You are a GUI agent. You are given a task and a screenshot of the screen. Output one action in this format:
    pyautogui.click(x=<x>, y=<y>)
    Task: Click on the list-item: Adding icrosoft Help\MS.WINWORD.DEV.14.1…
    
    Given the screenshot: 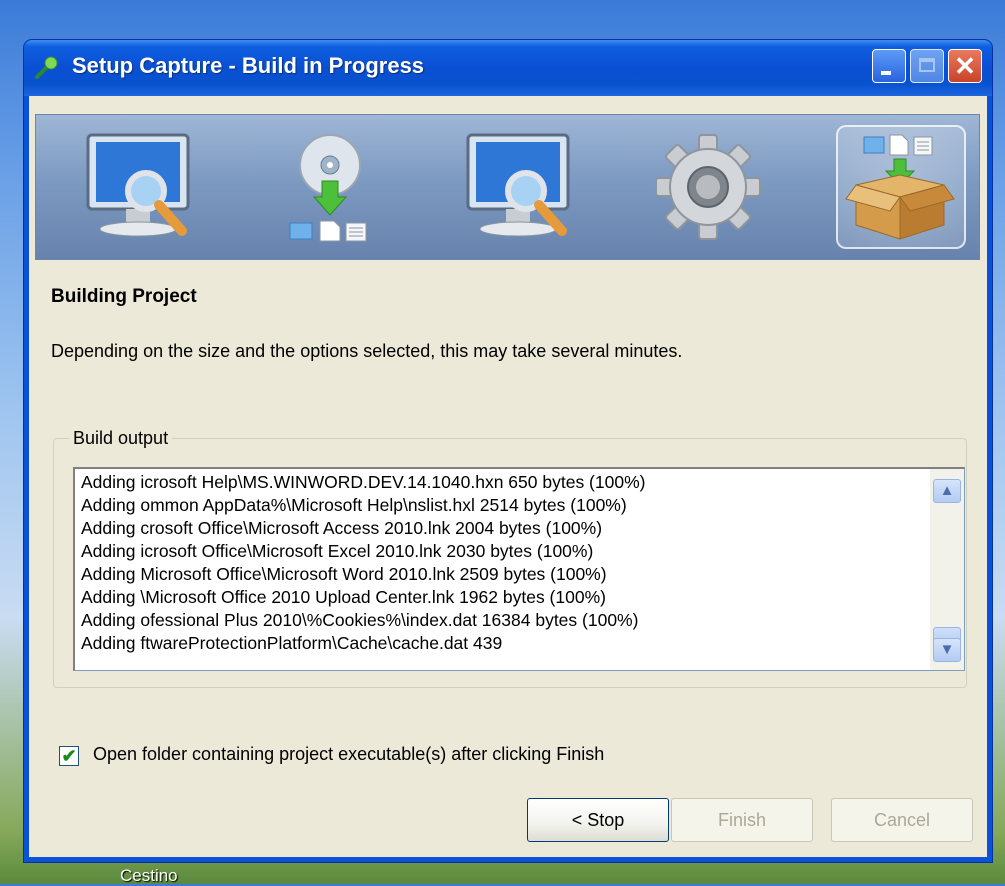 What is the action you would take?
    pyautogui.click(x=502, y=482)
    